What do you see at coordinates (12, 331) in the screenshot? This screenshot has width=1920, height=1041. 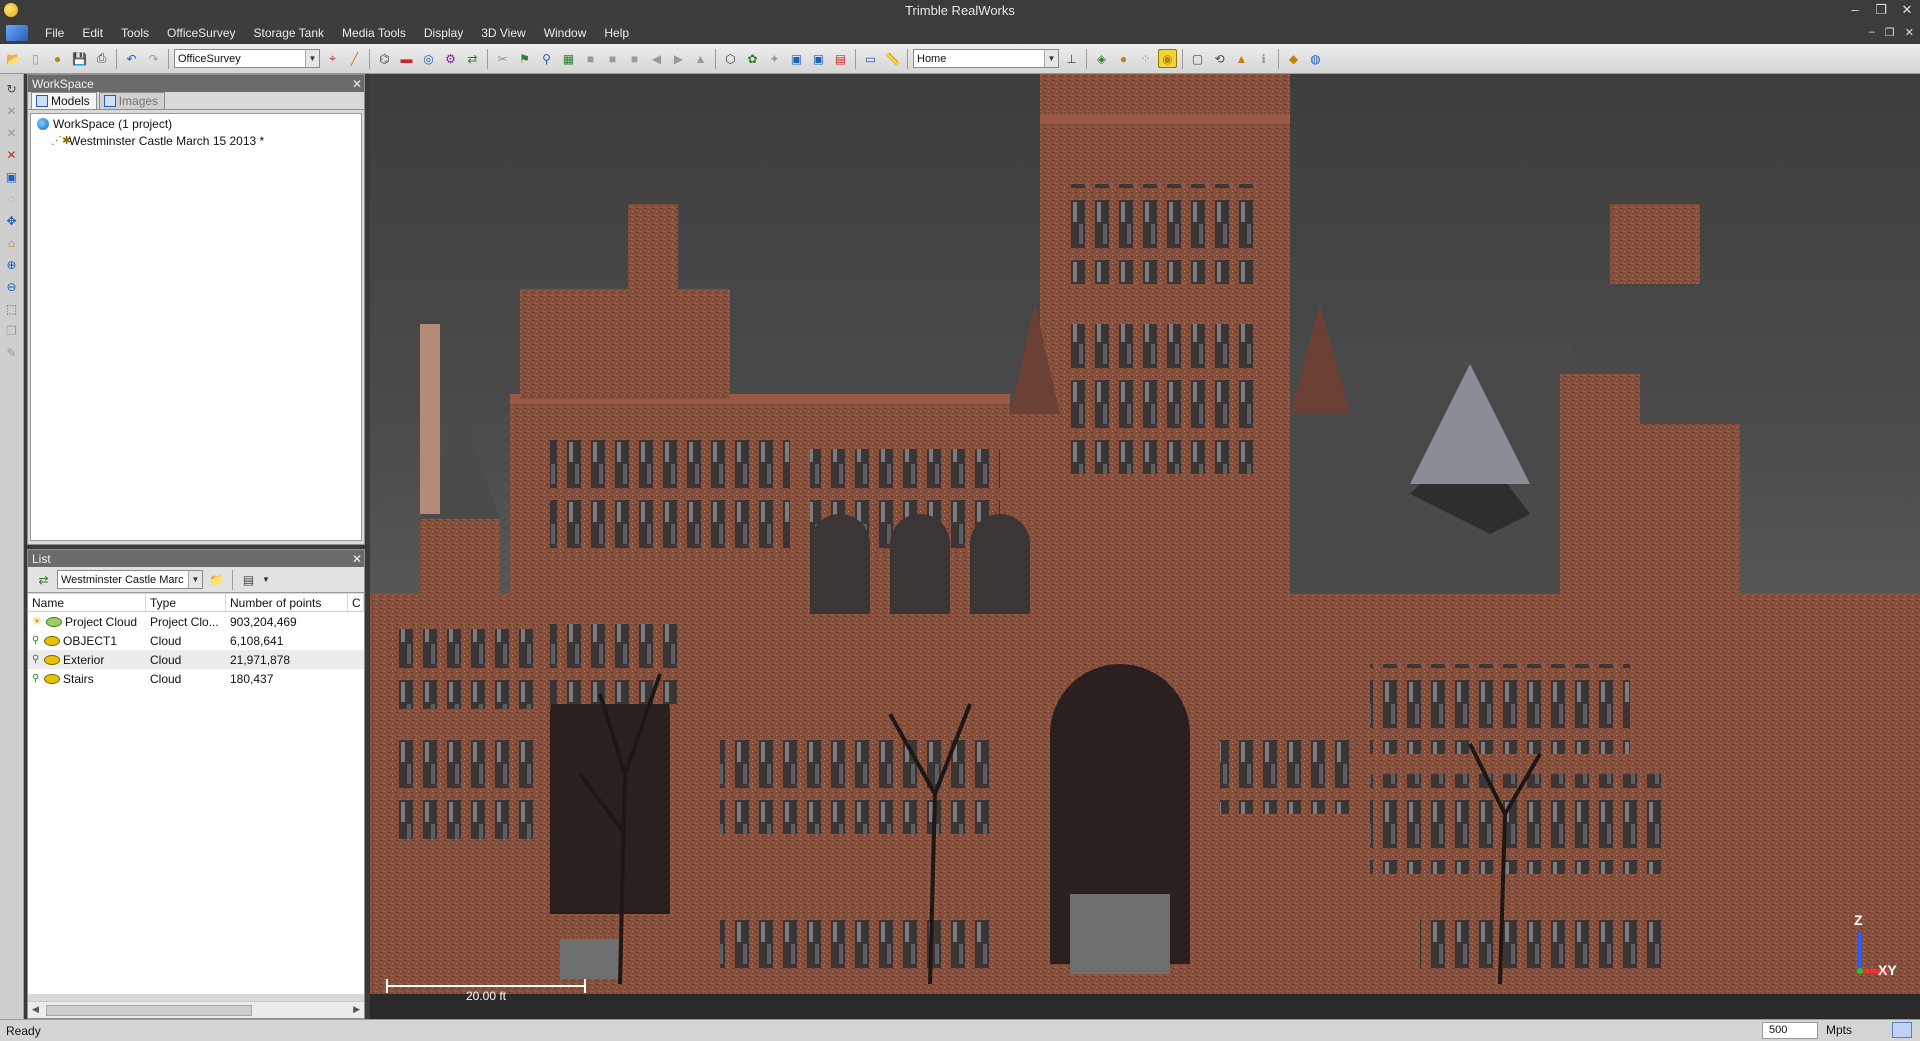 I see `copy-icon: ❐` at bounding box center [12, 331].